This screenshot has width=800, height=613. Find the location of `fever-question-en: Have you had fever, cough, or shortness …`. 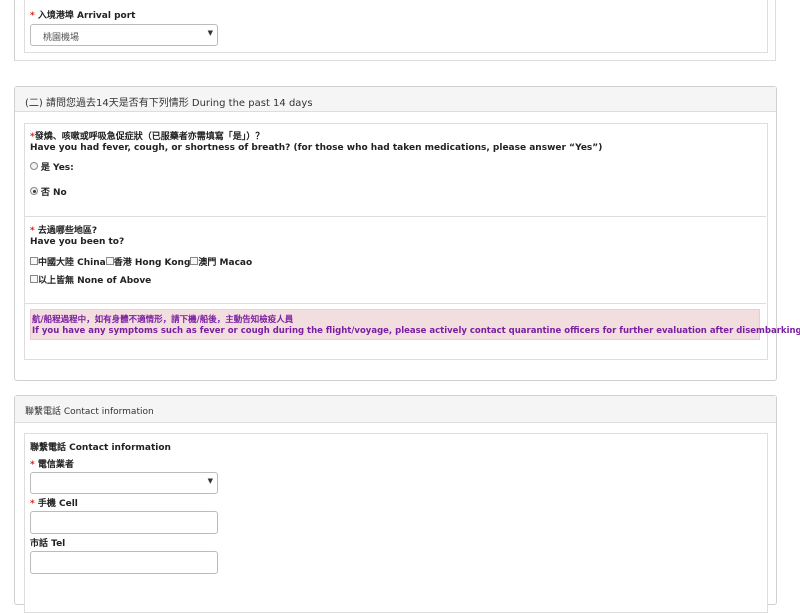

fever-question-en: Have you had fever, cough, or shortness … is located at coordinates (316, 148).